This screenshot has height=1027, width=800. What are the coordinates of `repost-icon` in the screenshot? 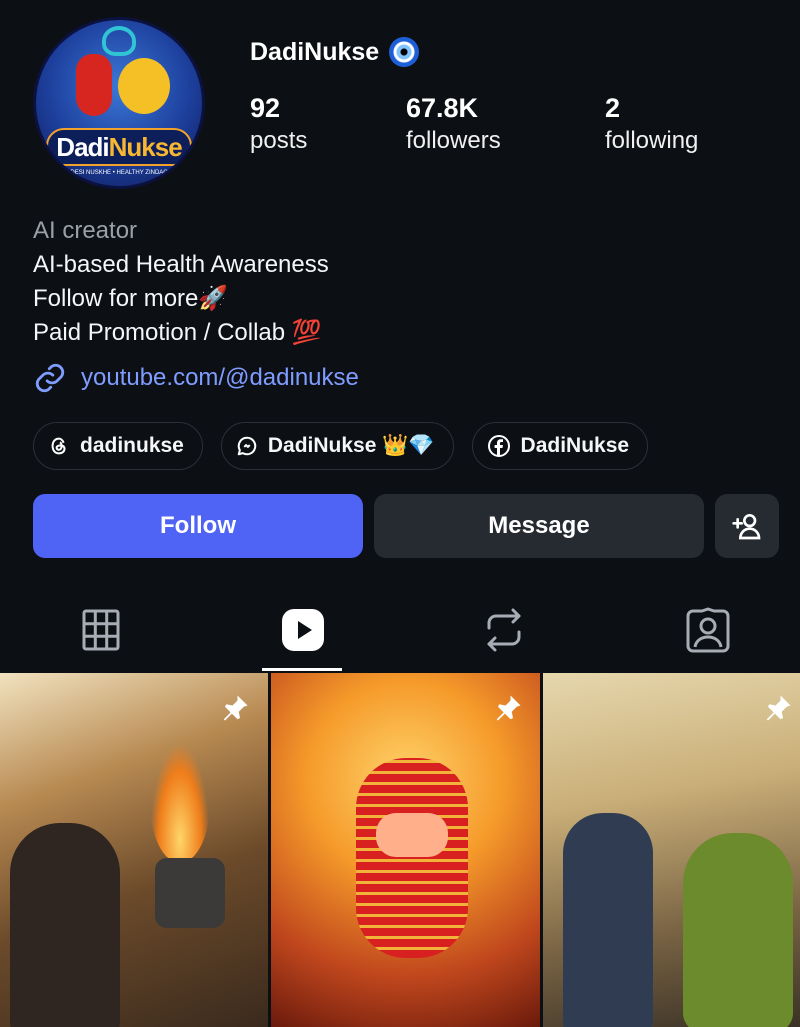 It's located at (504, 630).